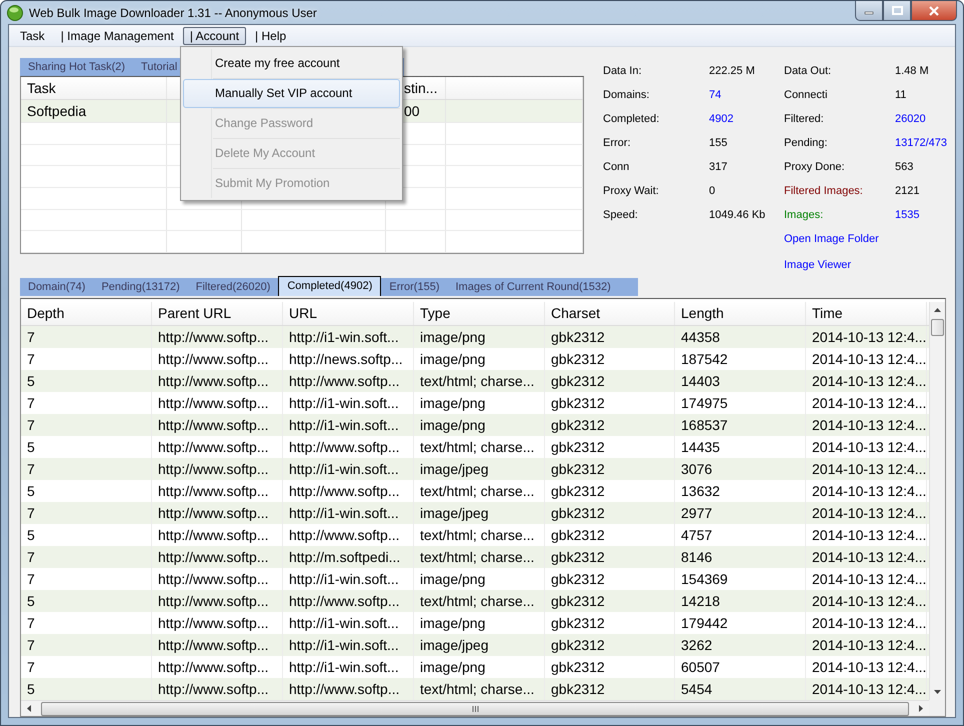  What do you see at coordinates (921, 708) in the screenshot?
I see `scroll-right-icon` at bounding box center [921, 708].